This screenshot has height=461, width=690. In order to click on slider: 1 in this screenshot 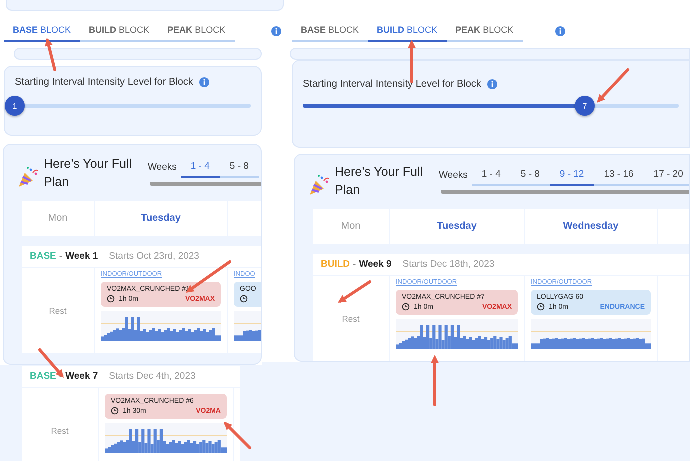, I will do `click(133, 106)`.